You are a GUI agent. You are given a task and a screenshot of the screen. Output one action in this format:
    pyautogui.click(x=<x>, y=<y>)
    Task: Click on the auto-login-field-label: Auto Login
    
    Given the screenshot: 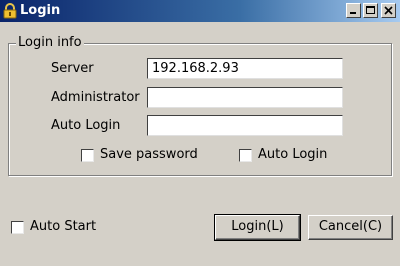 What is the action you would take?
    pyautogui.click(x=86, y=125)
    